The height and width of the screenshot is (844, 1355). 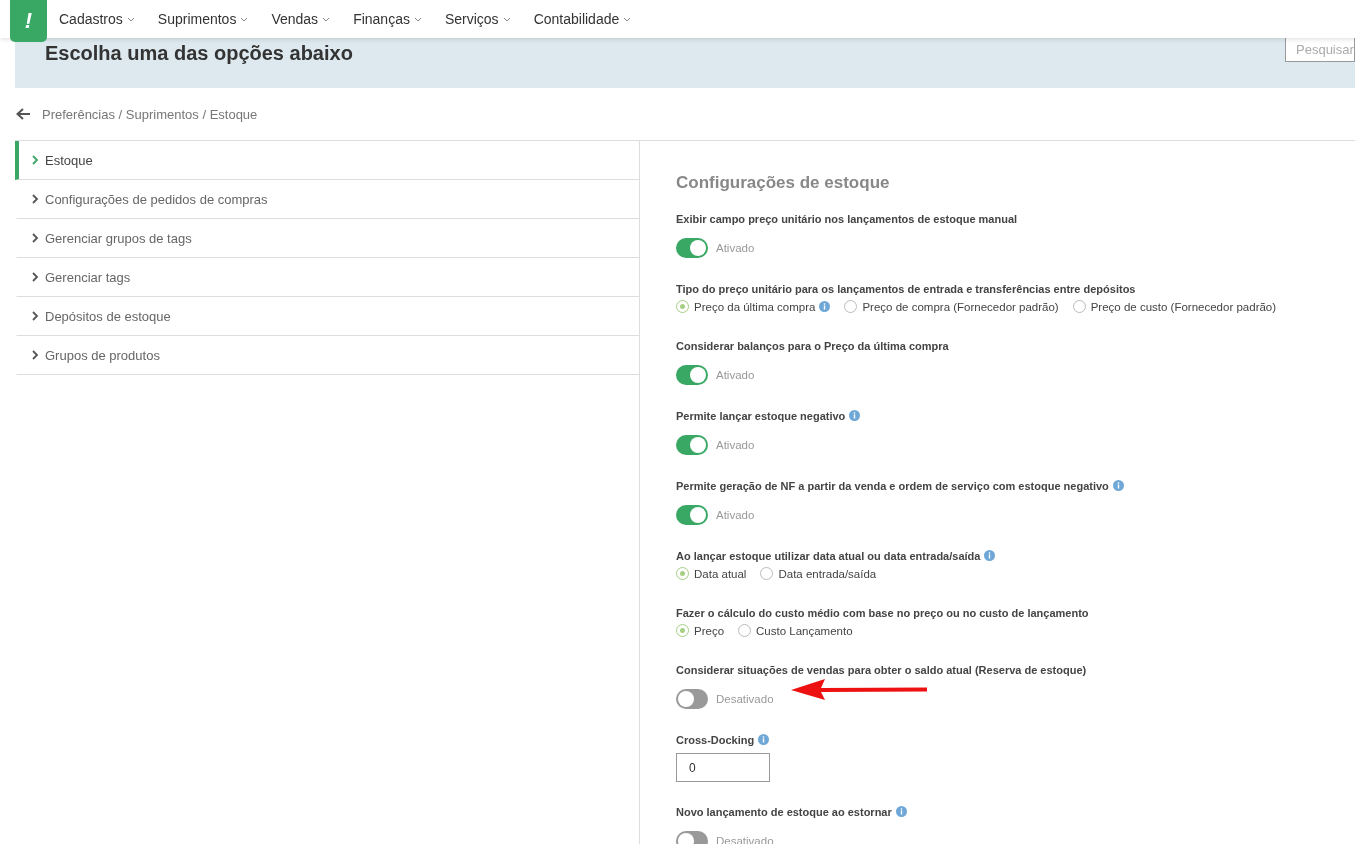 I want to click on radio-option: Preço, so click(x=700, y=630).